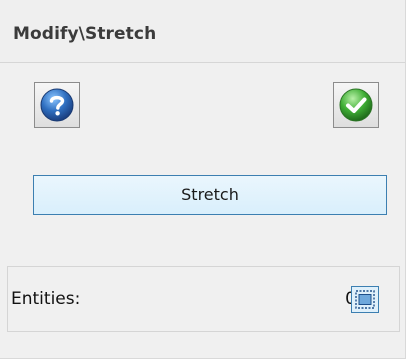  I want to click on help-icon, so click(57, 105).